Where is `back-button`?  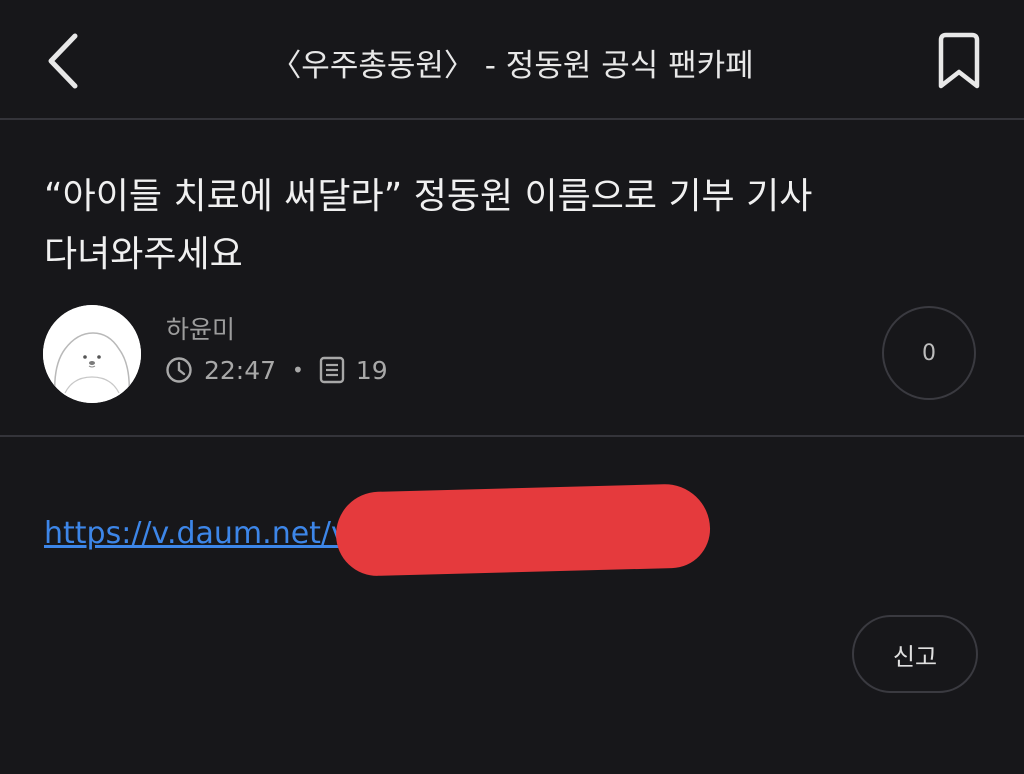 back-button is located at coordinates (63, 61).